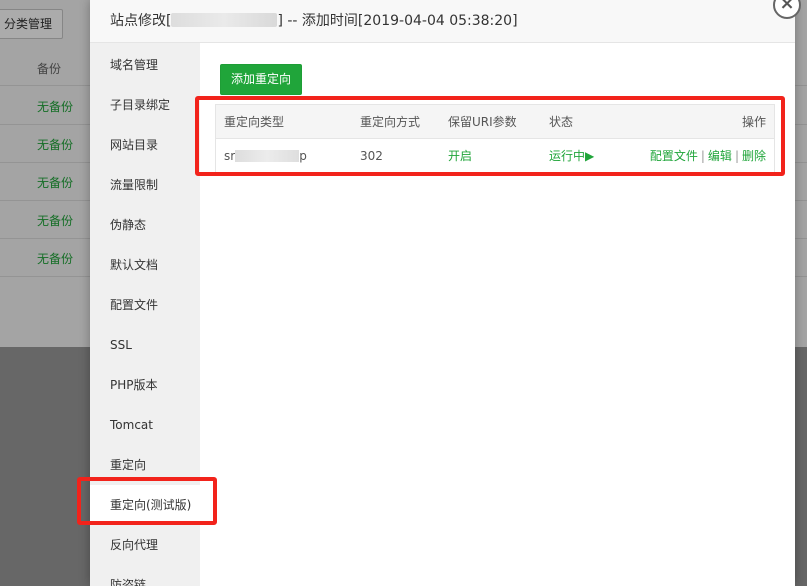 The height and width of the screenshot is (586, 807). Describe the element at coordinates (145, 575) in the screenshot. I see `sidebar-item-hotlink-protection: 防盗链` at that location.